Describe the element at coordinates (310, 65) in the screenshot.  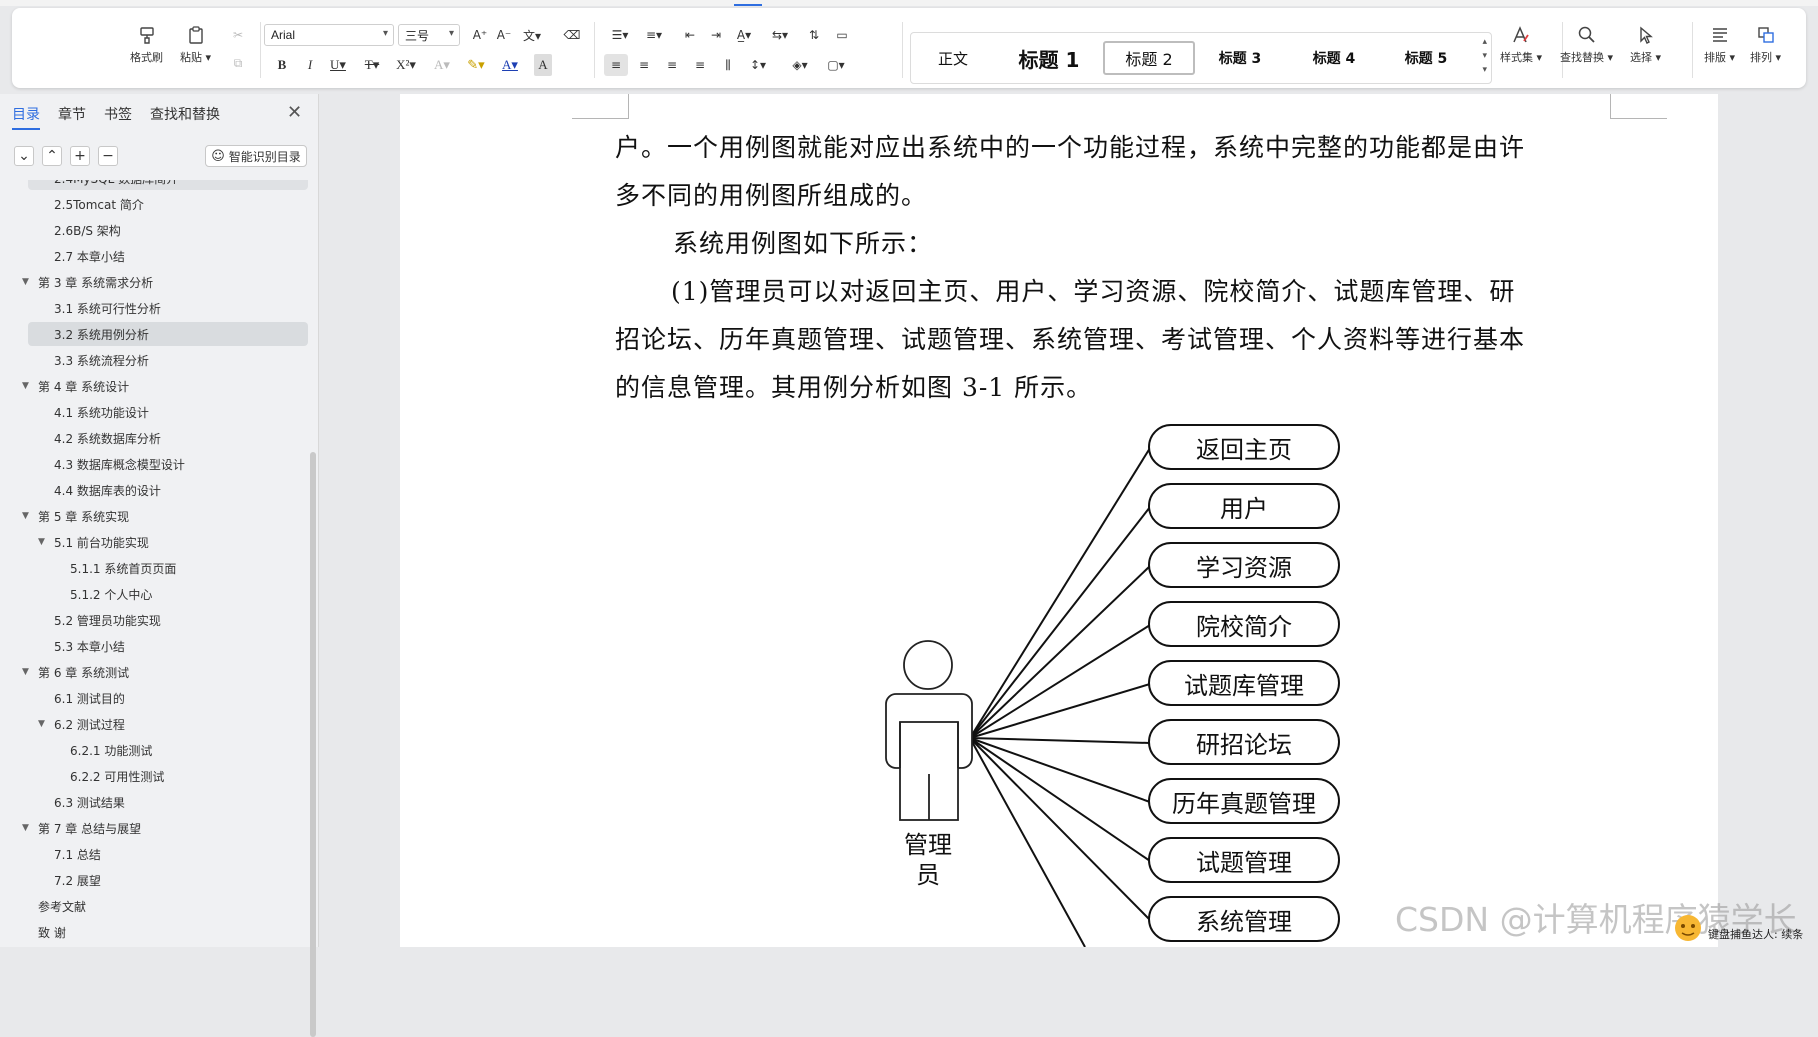
I see `italic-icon: I` at that location.